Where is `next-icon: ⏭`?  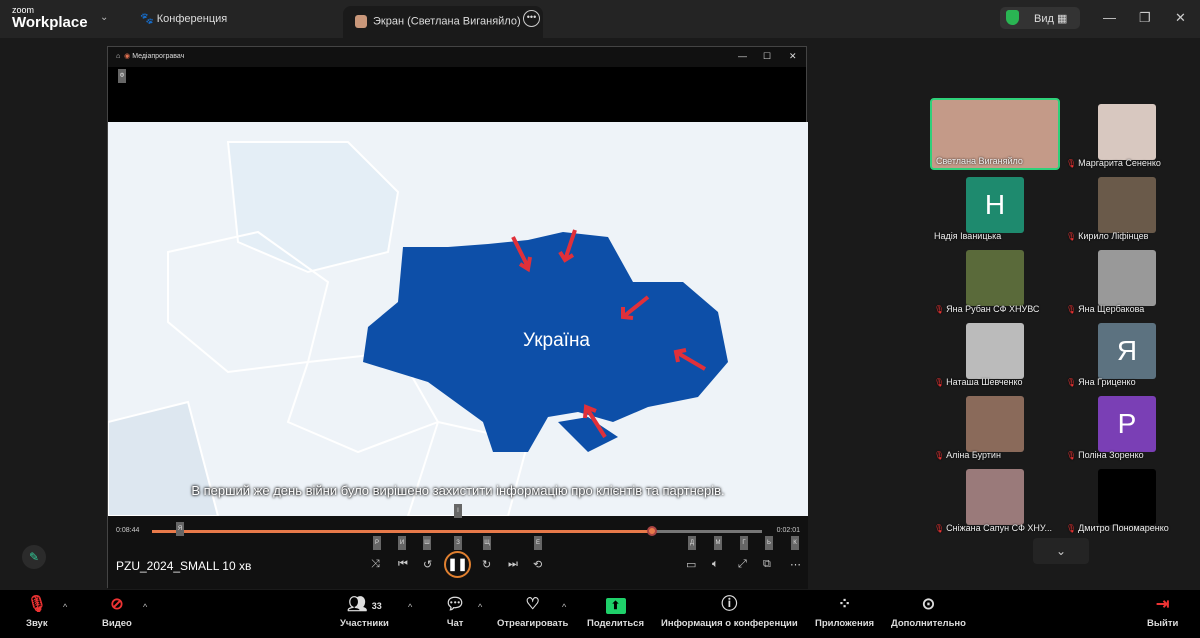
next-icon: ⏭ is located at coordinates (513, 564).